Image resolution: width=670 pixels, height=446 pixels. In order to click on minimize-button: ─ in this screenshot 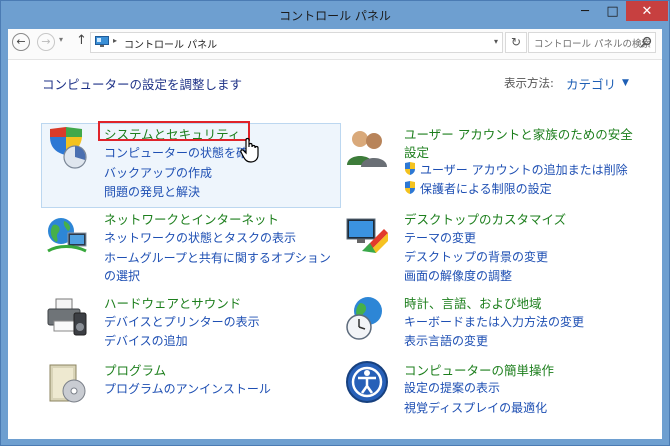, I will do `click(585, 11)`.